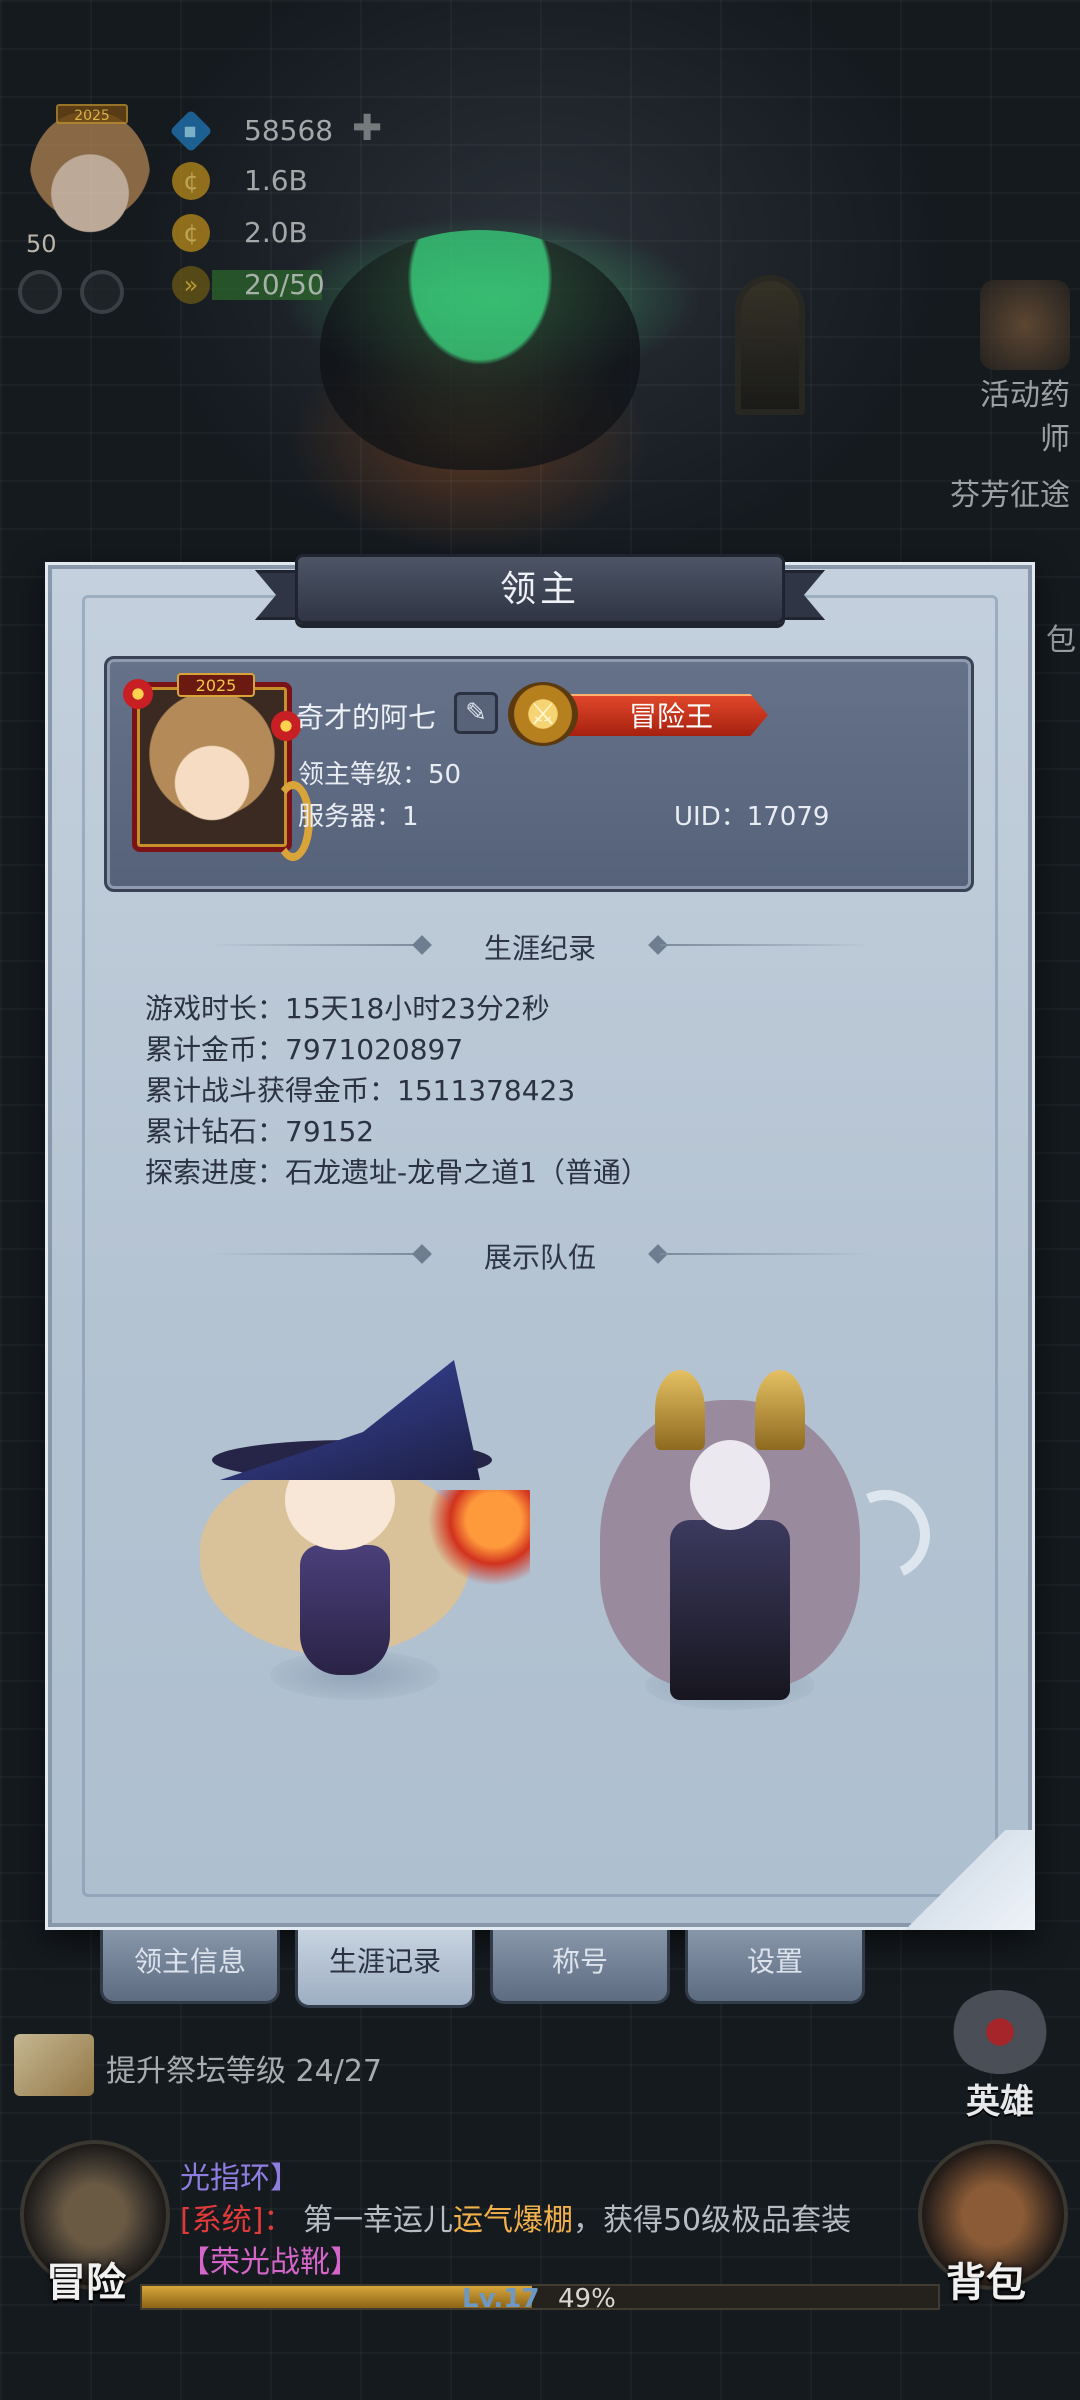  I want to click on mage-face, so click(730, 1485).